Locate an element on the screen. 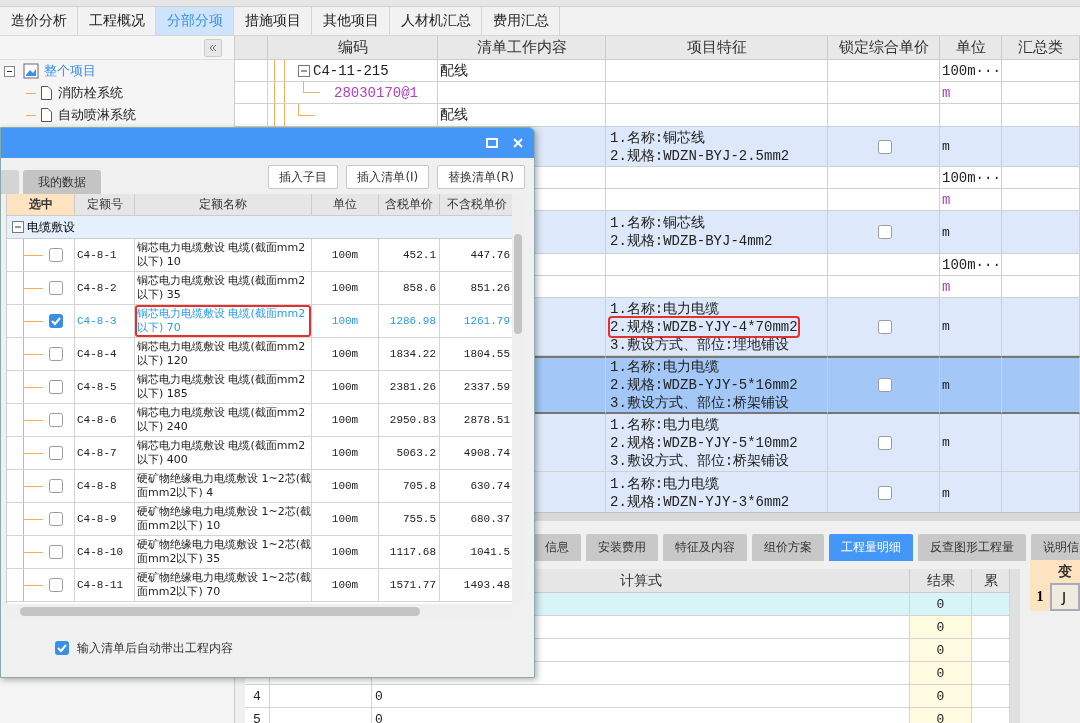 The height and width of the screenshot is (723, 1080). feature-line: 3.敷设方式、部位:桥架铺设 is located at coordinates (700, 460).